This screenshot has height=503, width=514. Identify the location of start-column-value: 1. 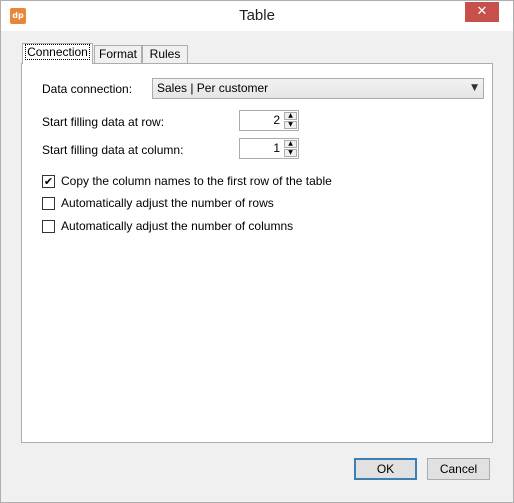
(261, 148).